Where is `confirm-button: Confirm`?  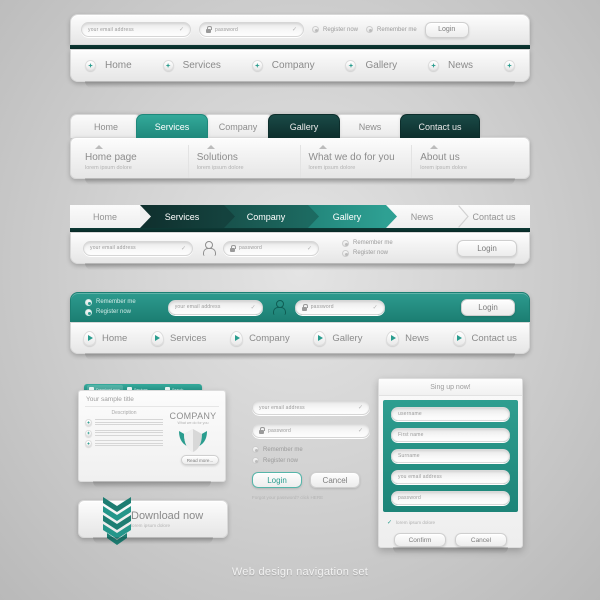 confirm-button: Confirm is located at coordinates (420, 540).